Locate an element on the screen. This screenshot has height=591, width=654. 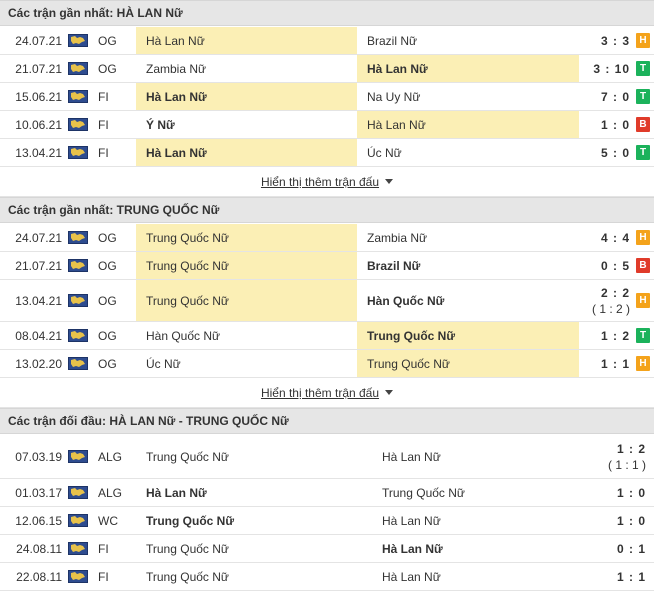
match-row: 24.07.21 OG Trung Quốc Nữ Zambia Nữ 4 : 4 H is located at coordinates (327, 238).